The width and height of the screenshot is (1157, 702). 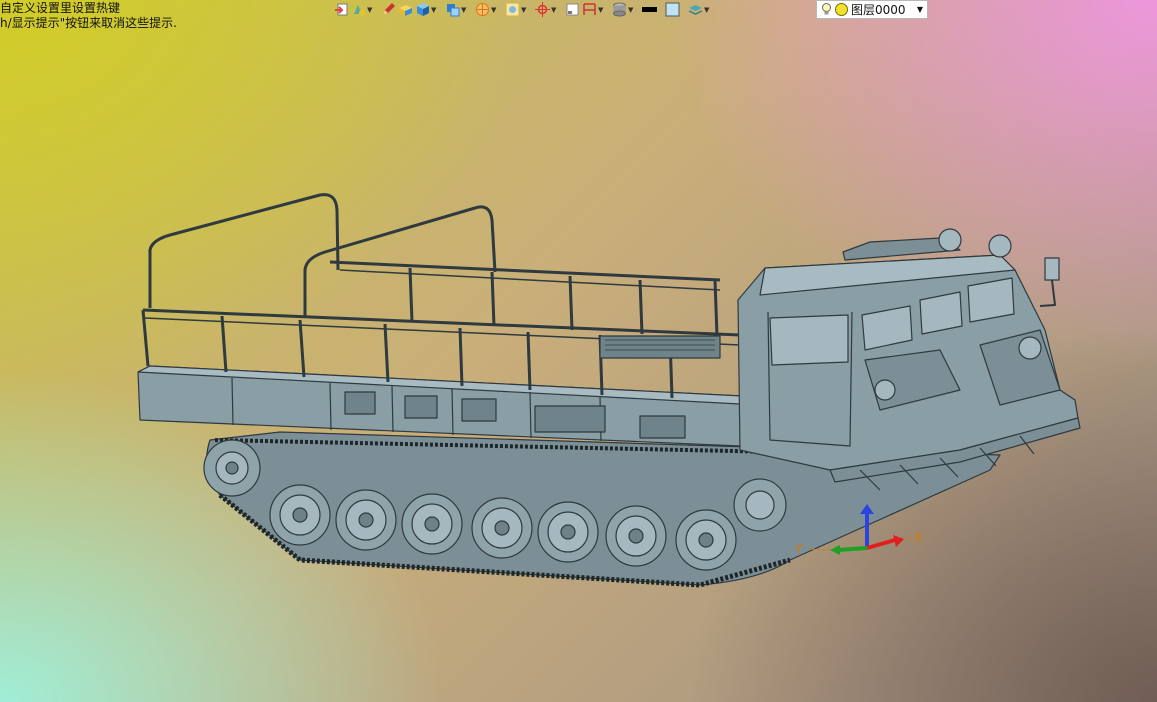 I want to click on x-axis-label: X, so click(x=918, y=538).